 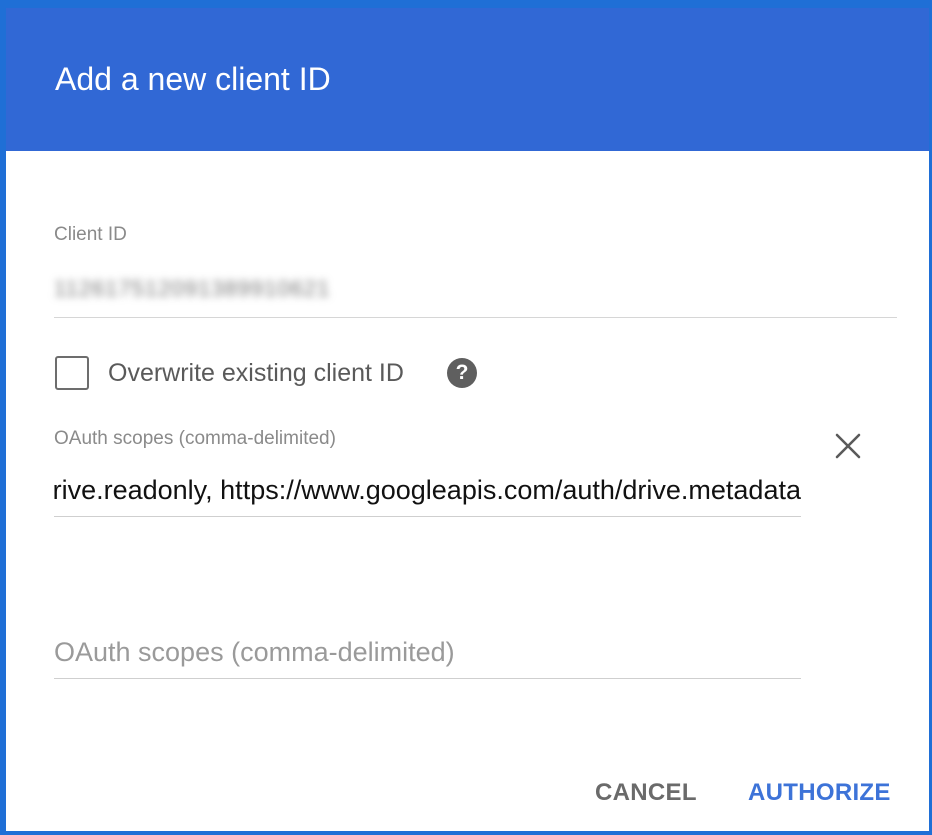 I want to click on cancel-button: CANCEL, so click(x=646, y=793).